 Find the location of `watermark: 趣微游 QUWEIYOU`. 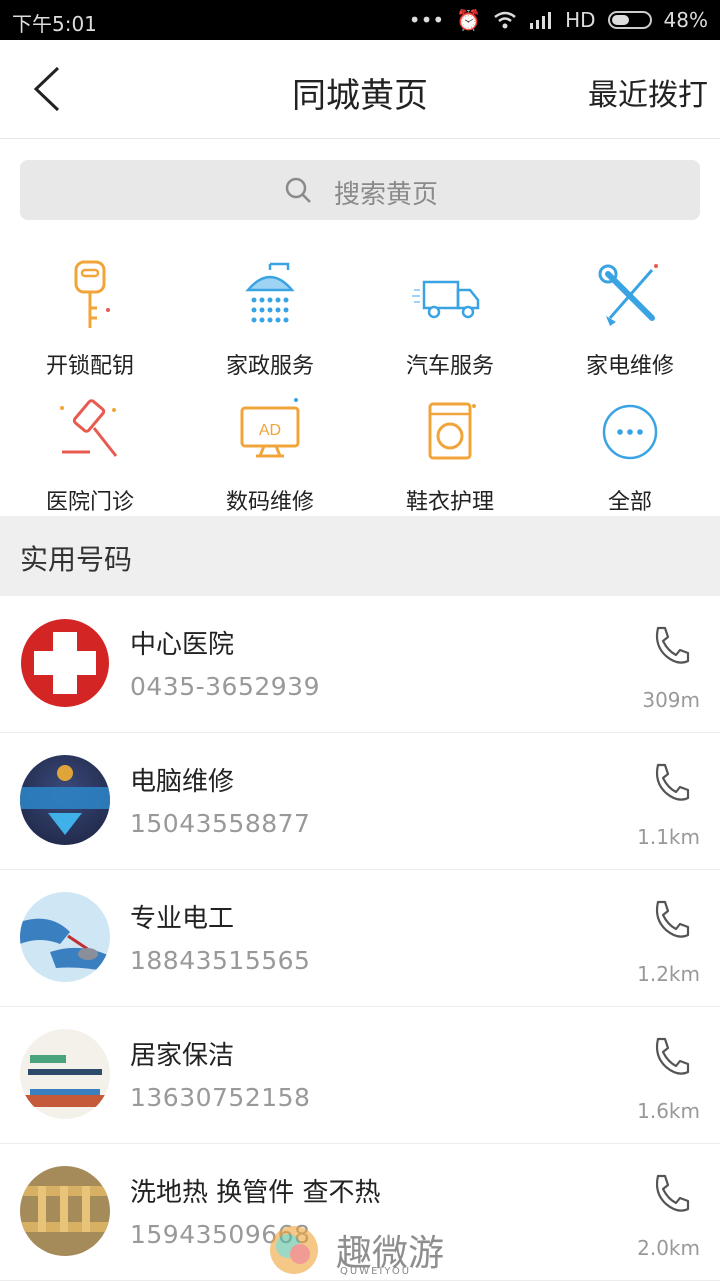

watermark: 趣微游 QUWEIYOU is located at coordinates (366, 1250).